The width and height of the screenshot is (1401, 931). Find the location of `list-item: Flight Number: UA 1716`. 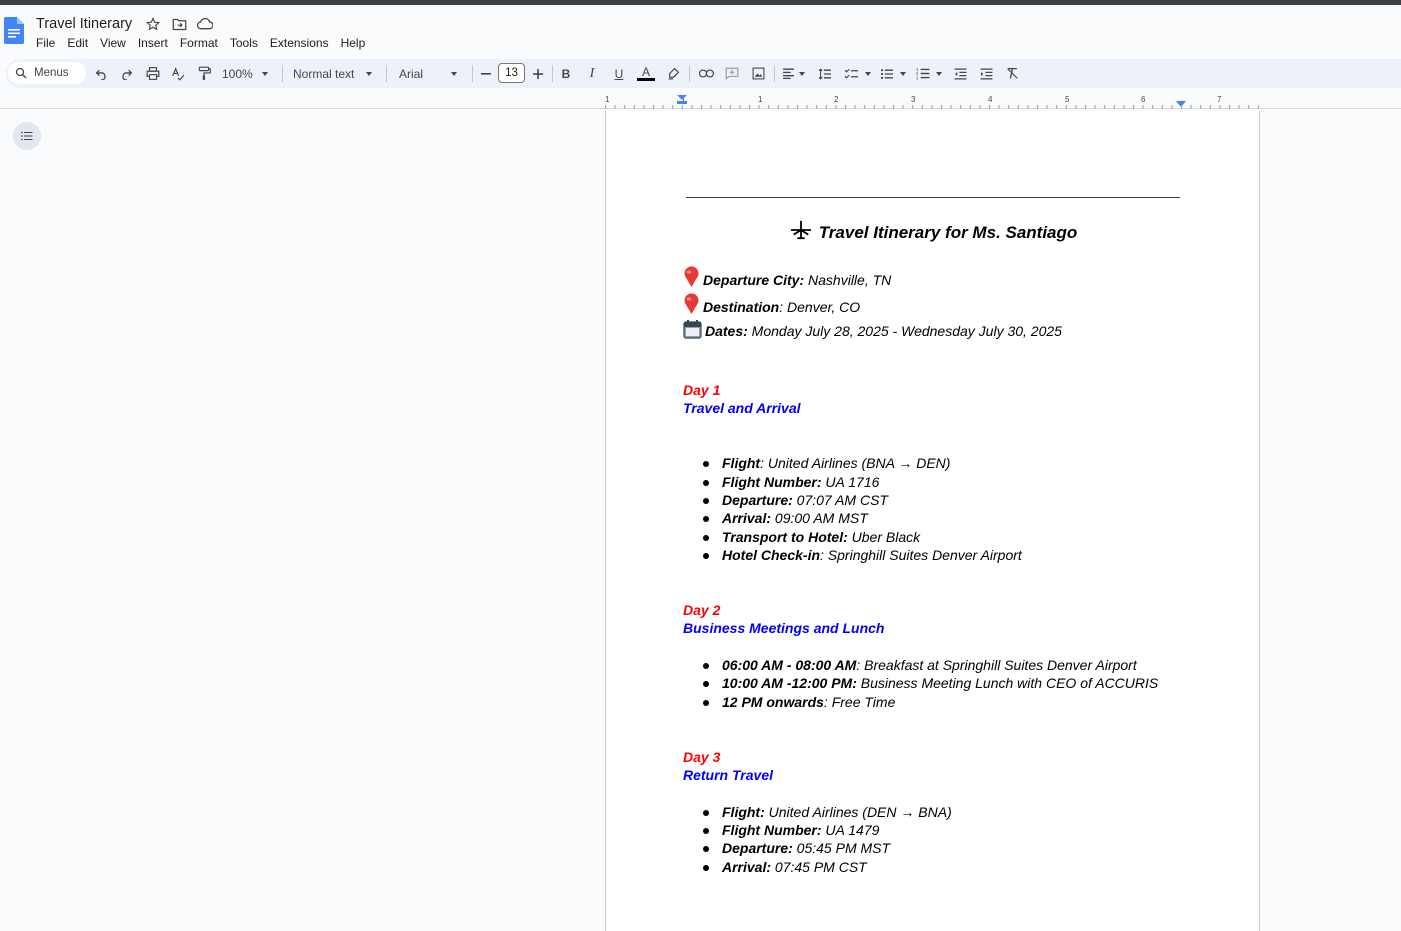

list-item: Flight Number: UA 1716 is located at coordinates (790, 482).